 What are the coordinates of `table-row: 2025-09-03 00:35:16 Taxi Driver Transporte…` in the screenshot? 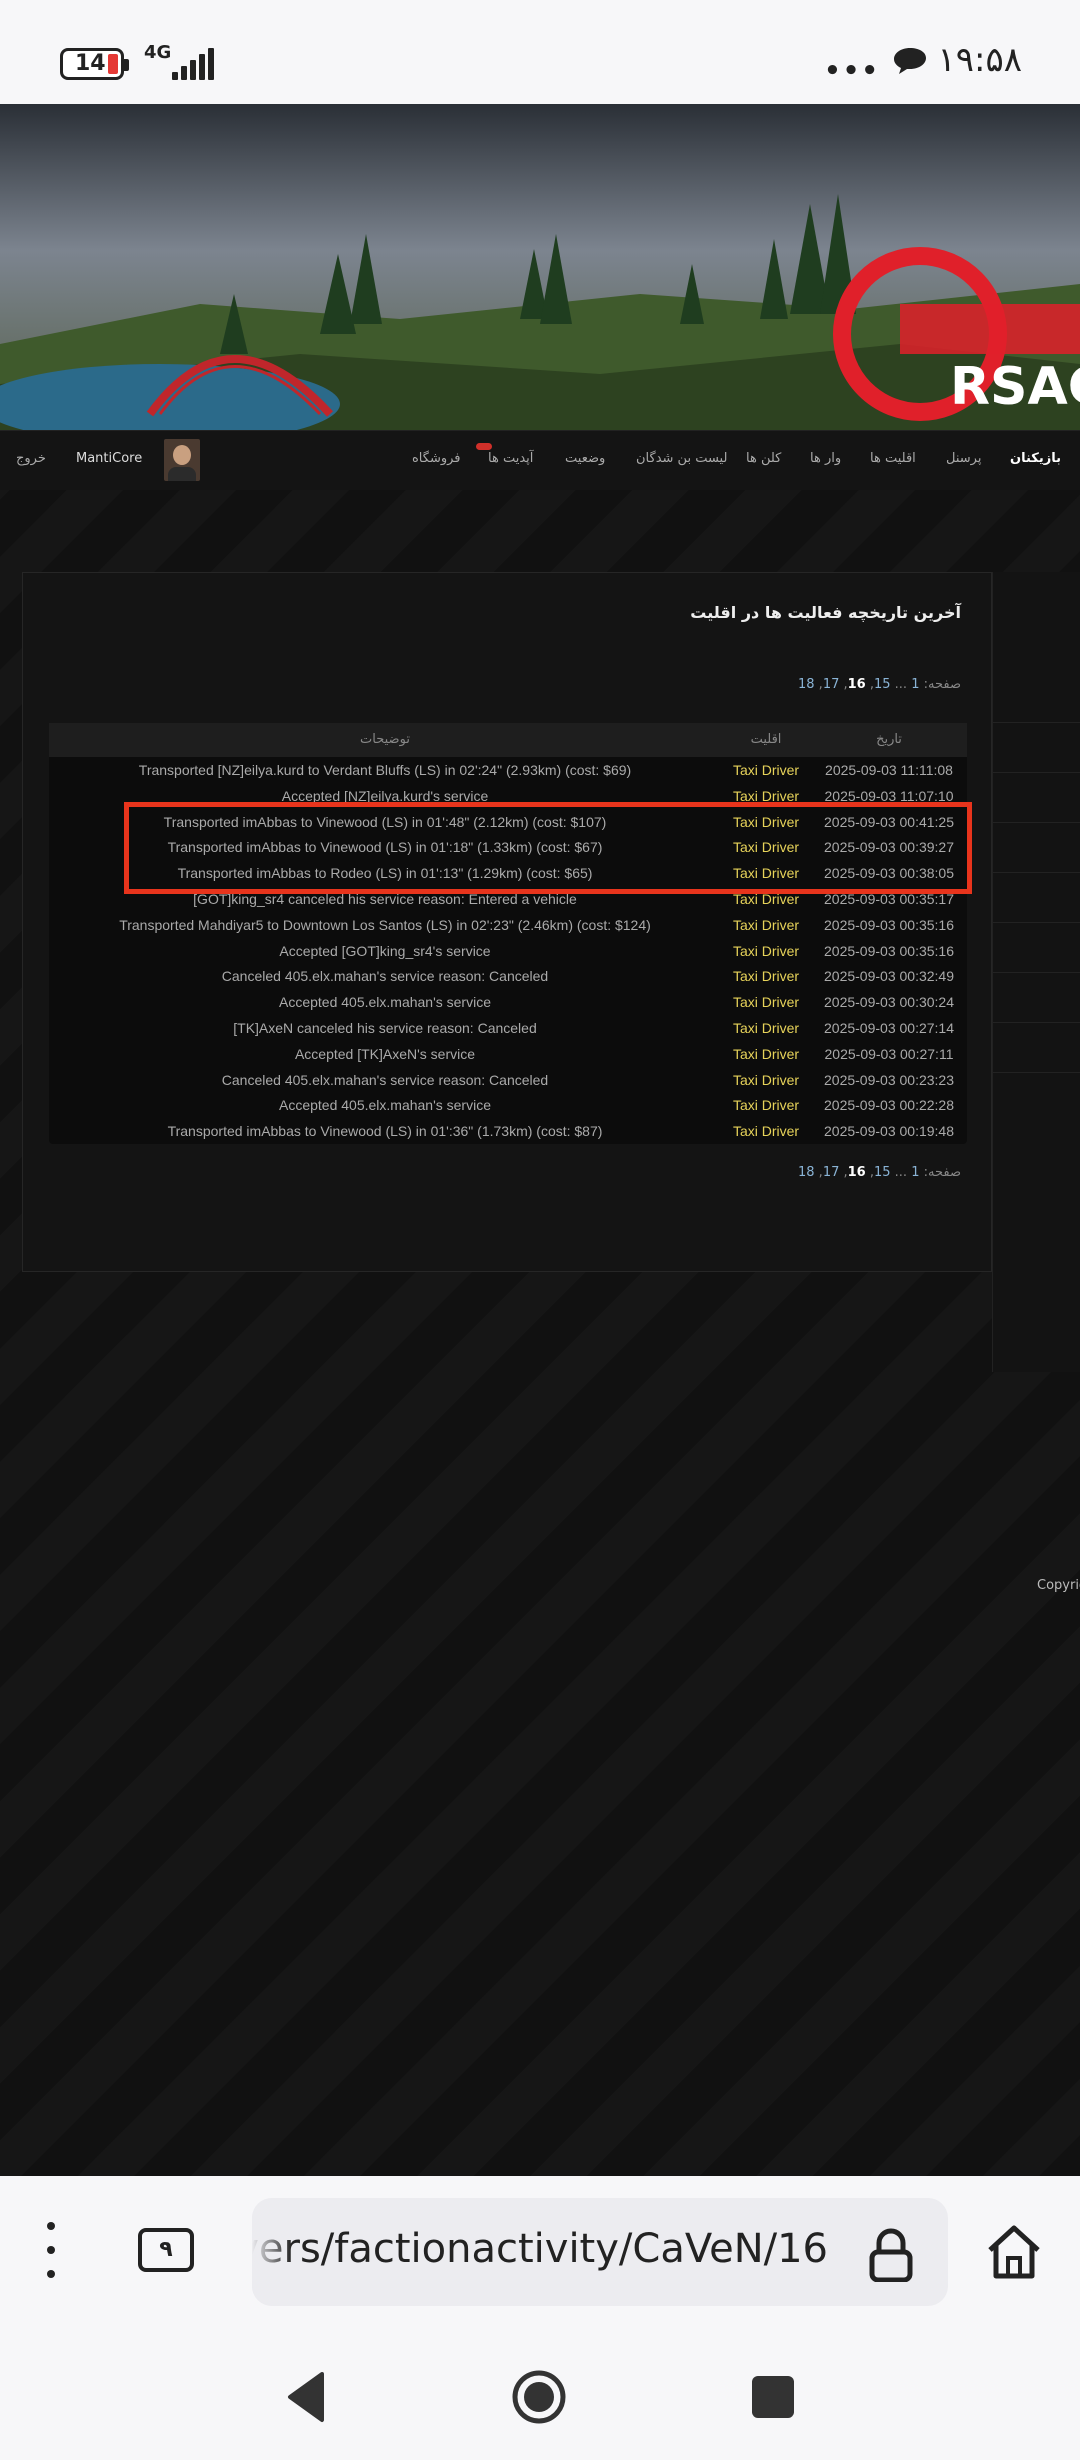 It's located at (508, 925).